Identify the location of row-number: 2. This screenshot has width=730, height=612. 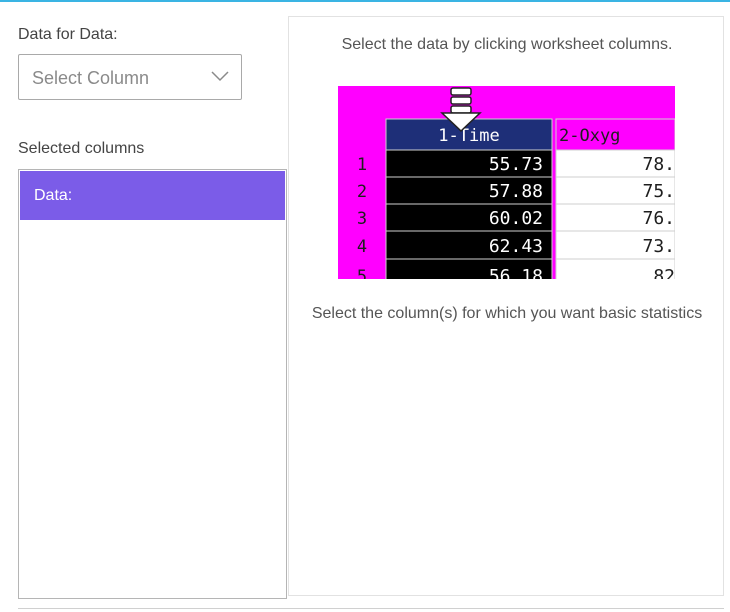
(362, 192).